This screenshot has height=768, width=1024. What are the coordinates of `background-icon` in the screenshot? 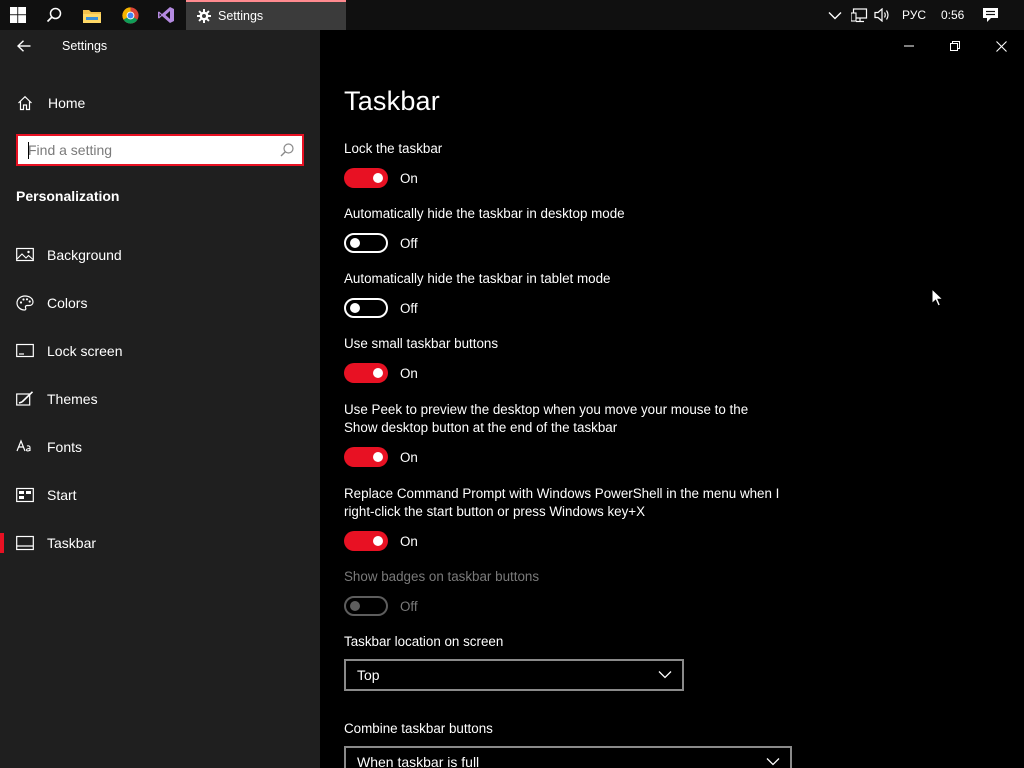 It's located at (25, 254).